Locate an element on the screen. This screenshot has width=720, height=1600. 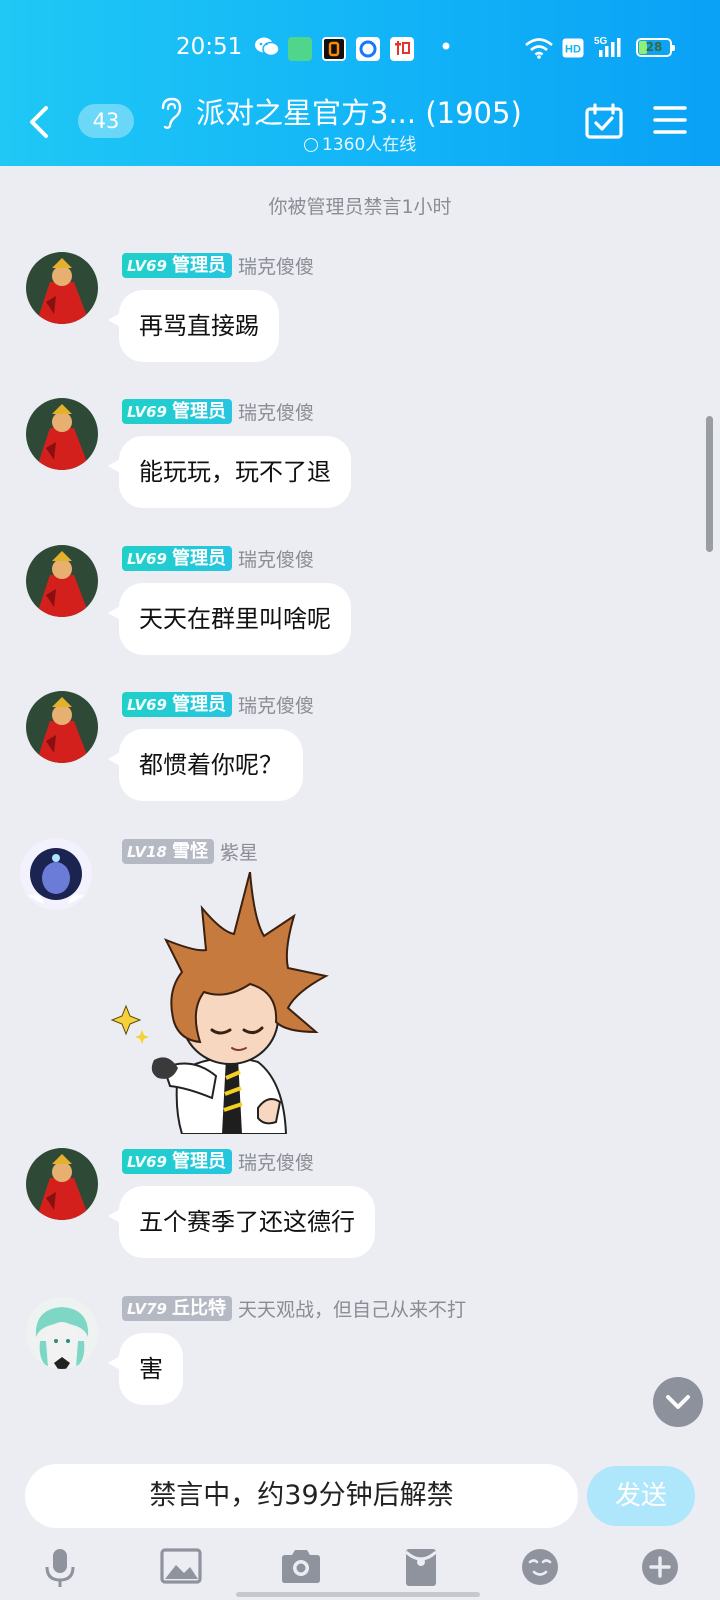
online-count: 1360人在线 is located at coordinates (360, 142).